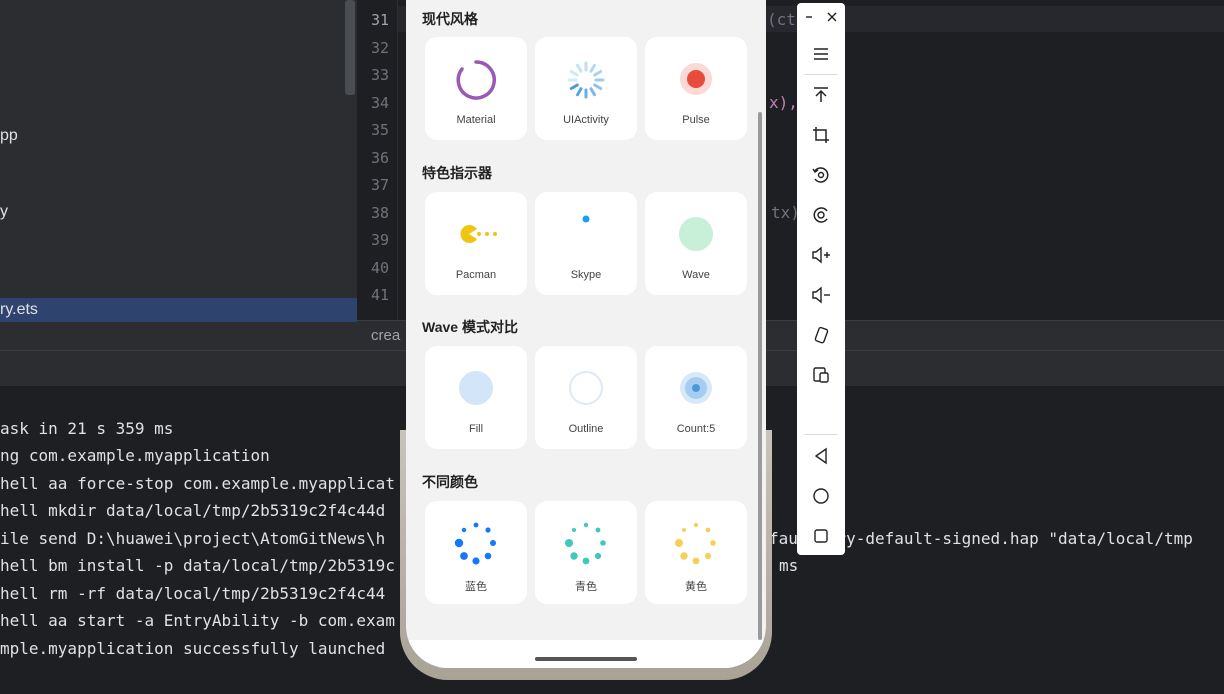 The image size is (1224, 694). What do you see at coordinates (87, 428) in the screenshot?
I see `console-line: ask in 21 s 359 ms` at bounding box center [87, 428].